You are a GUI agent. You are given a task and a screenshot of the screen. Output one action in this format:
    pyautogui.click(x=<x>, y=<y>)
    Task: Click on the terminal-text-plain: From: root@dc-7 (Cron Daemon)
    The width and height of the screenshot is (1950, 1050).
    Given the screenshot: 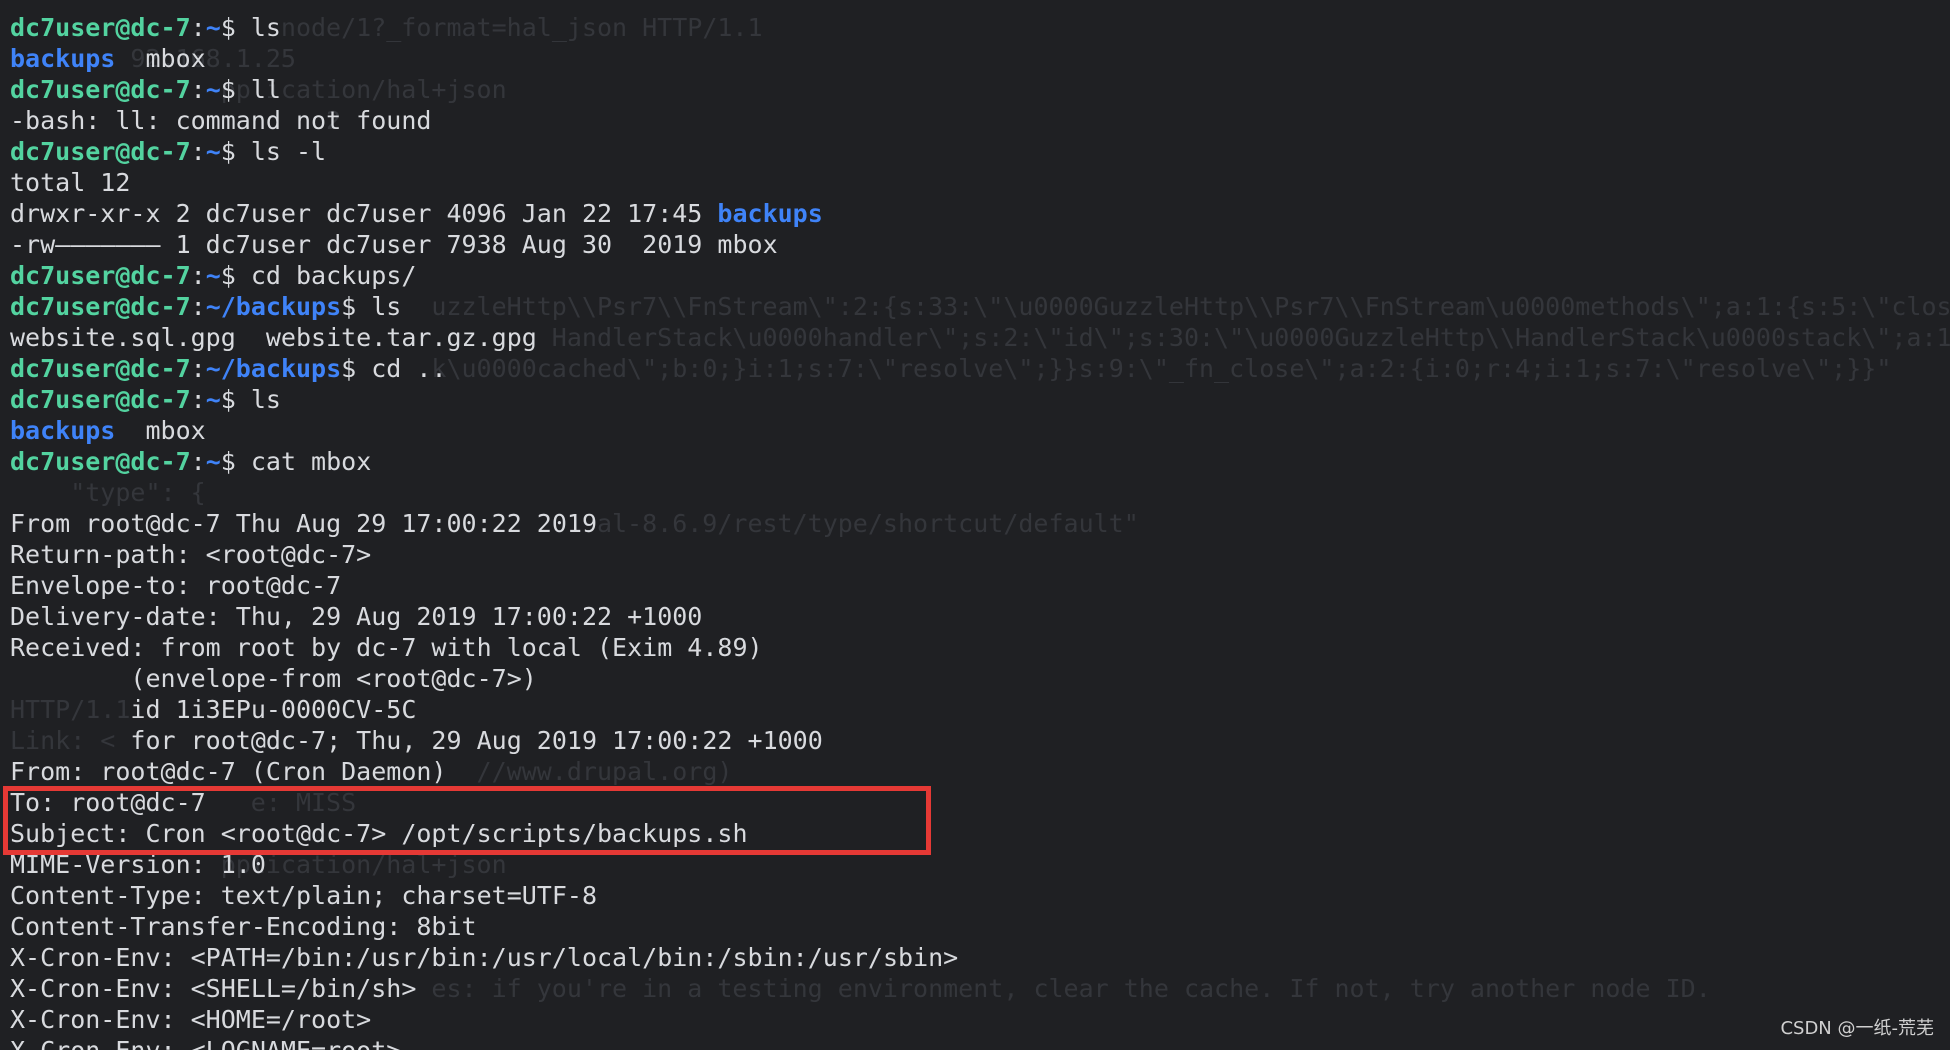 What is the action you would take?
    pyautogui.click(x=228, y=771)
    